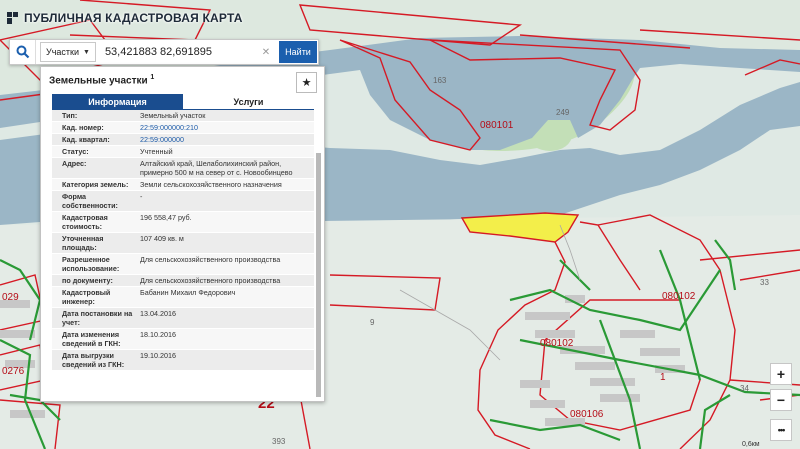  Describe the element at coordinates (98, 81) in the screenshot. I see `panel-title-text: Земельные участки` at that location.